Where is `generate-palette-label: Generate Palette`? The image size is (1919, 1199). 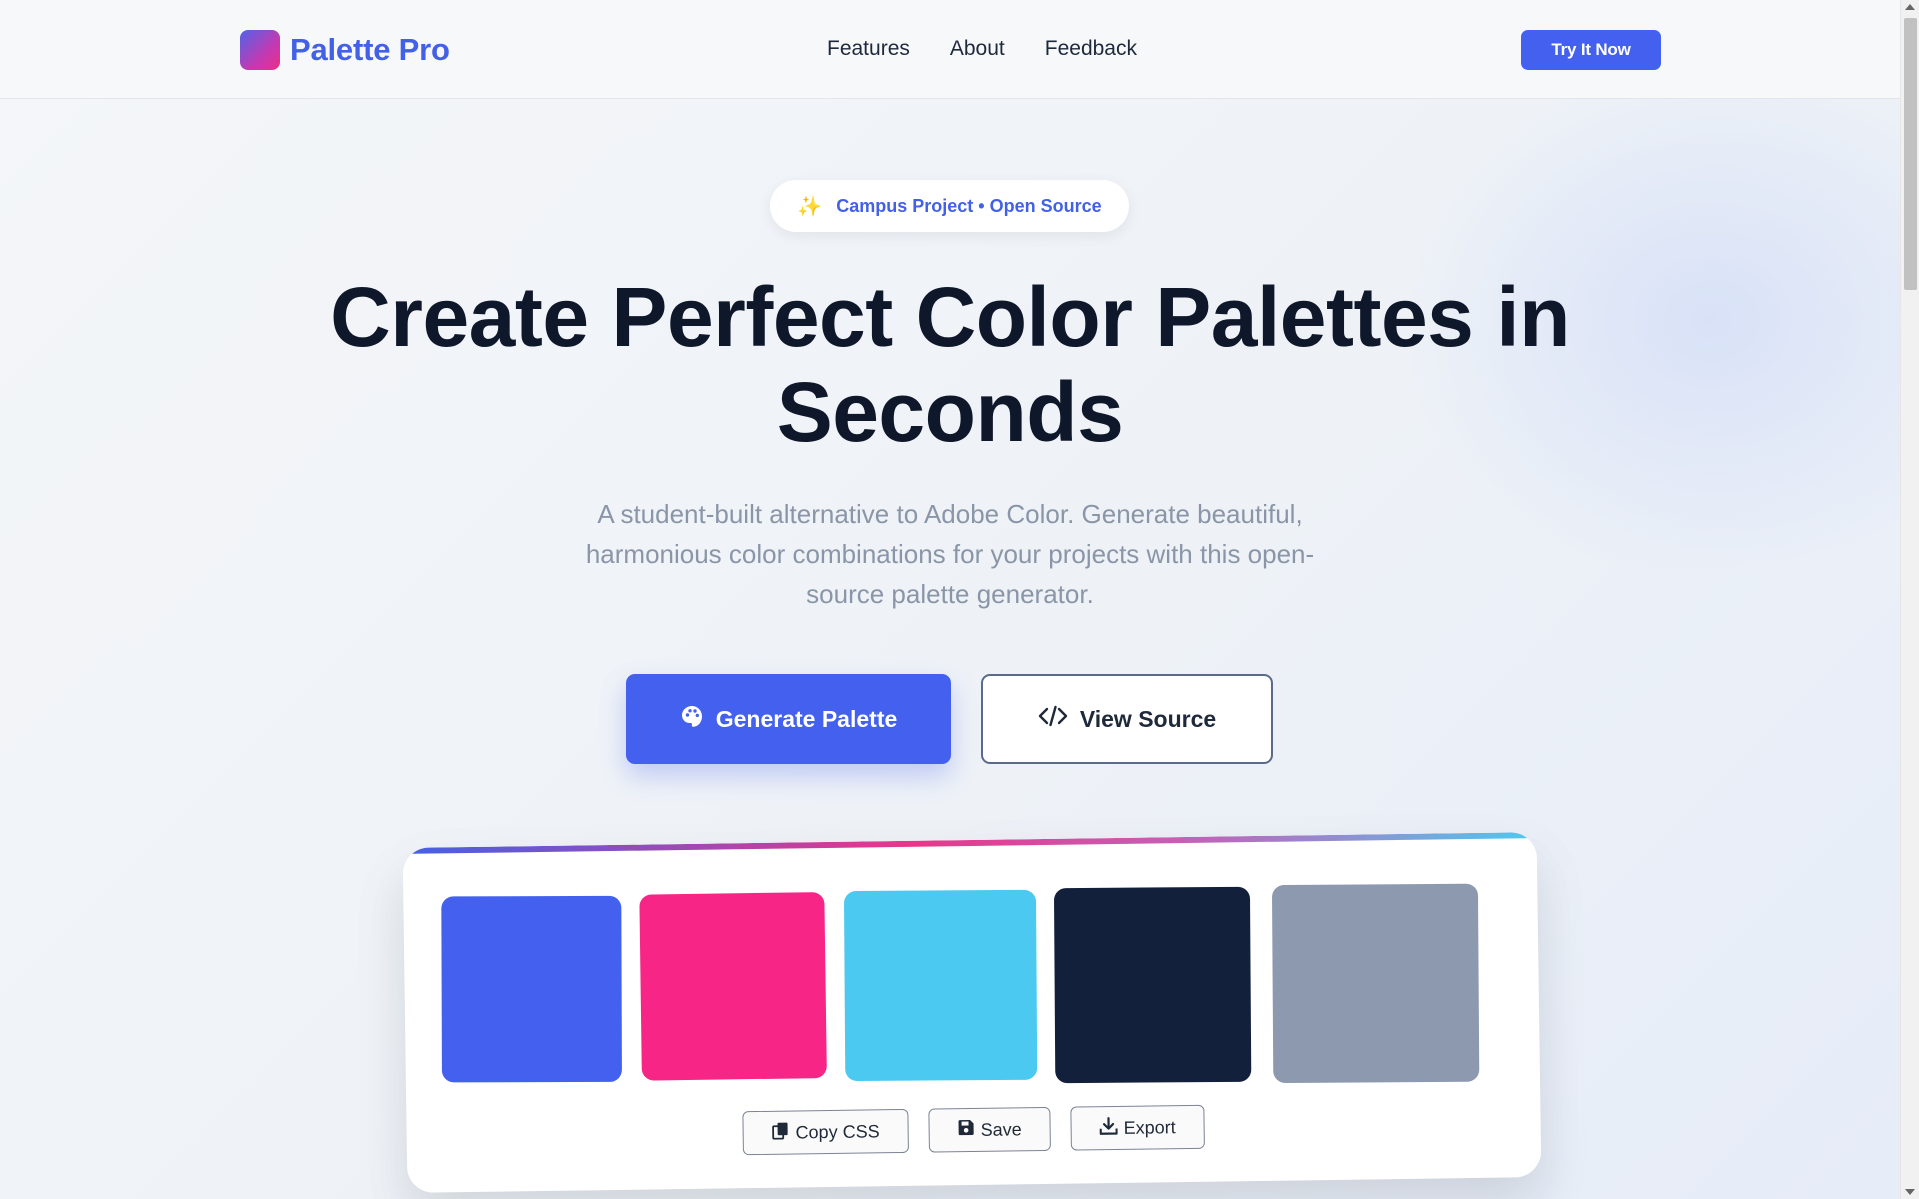 generate-palette-label: Generate Palette is located at coordinates (806, 718).